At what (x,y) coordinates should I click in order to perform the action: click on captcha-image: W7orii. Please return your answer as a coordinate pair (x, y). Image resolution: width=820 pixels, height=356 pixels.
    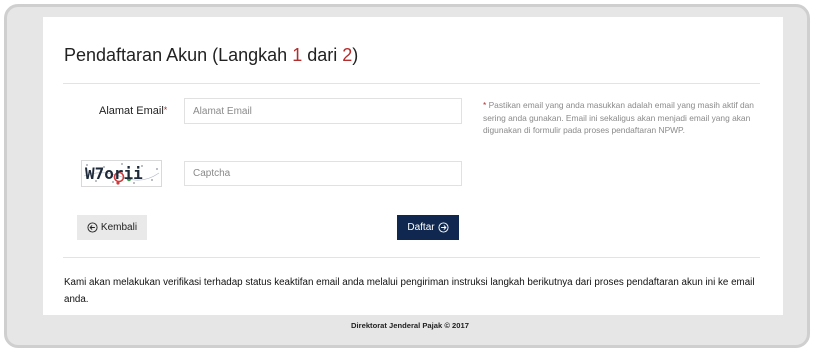
    Looking at the image, I should click on (121, 173).